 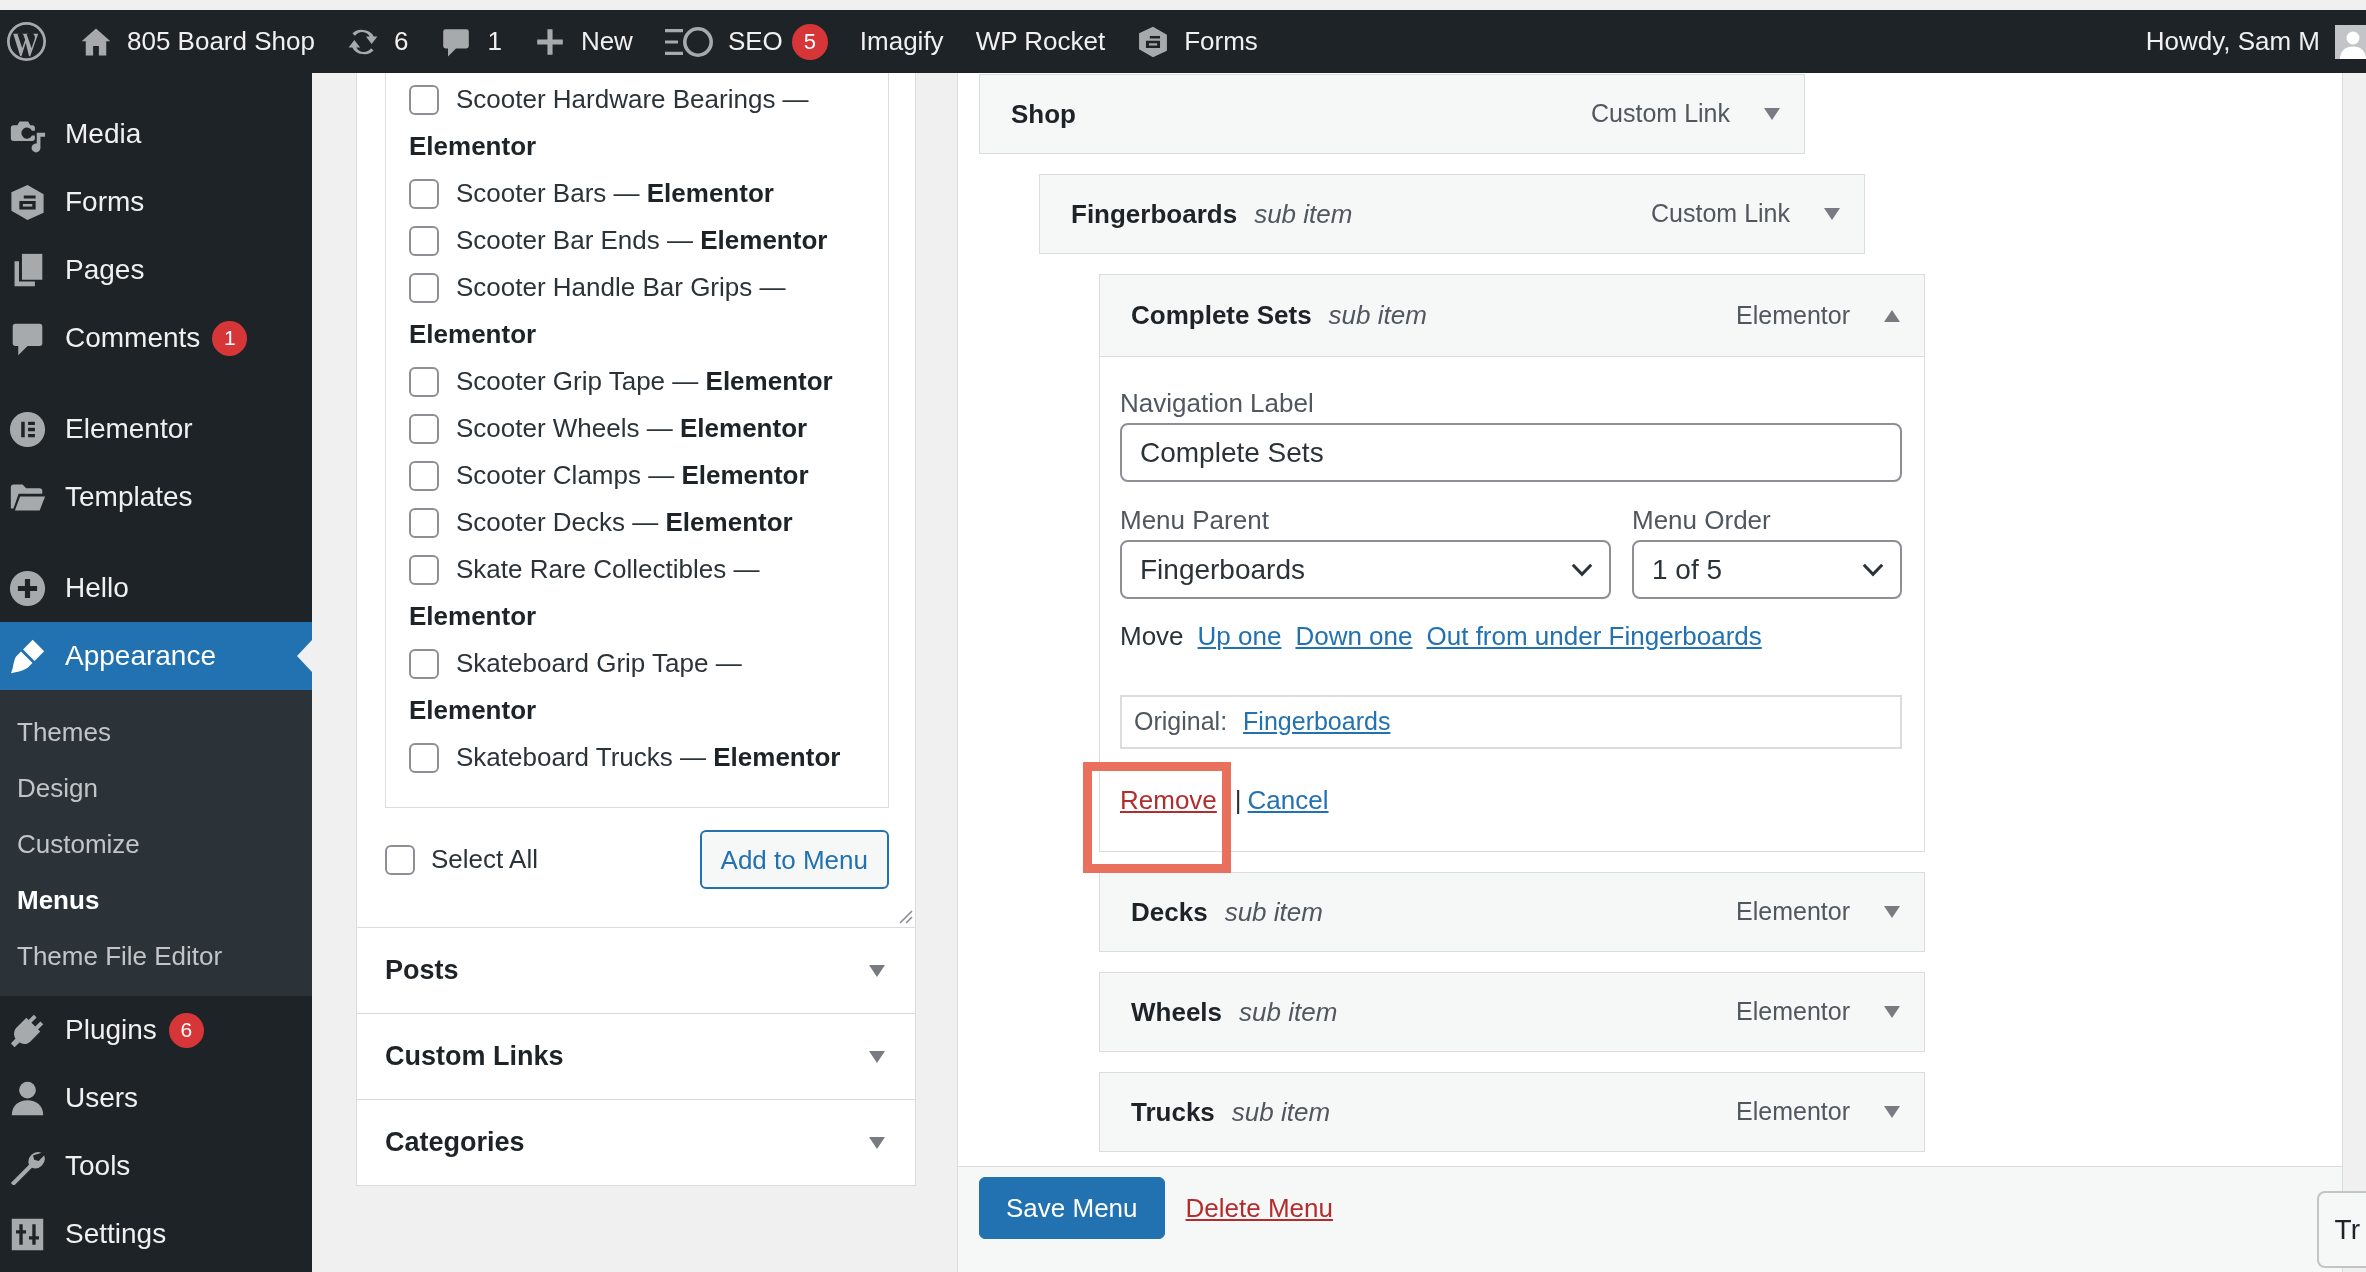 What do you see at coordinates (746, 41) in the screenshot?
I see `seo-link: SEO 5` at bounding box center [746, 41].